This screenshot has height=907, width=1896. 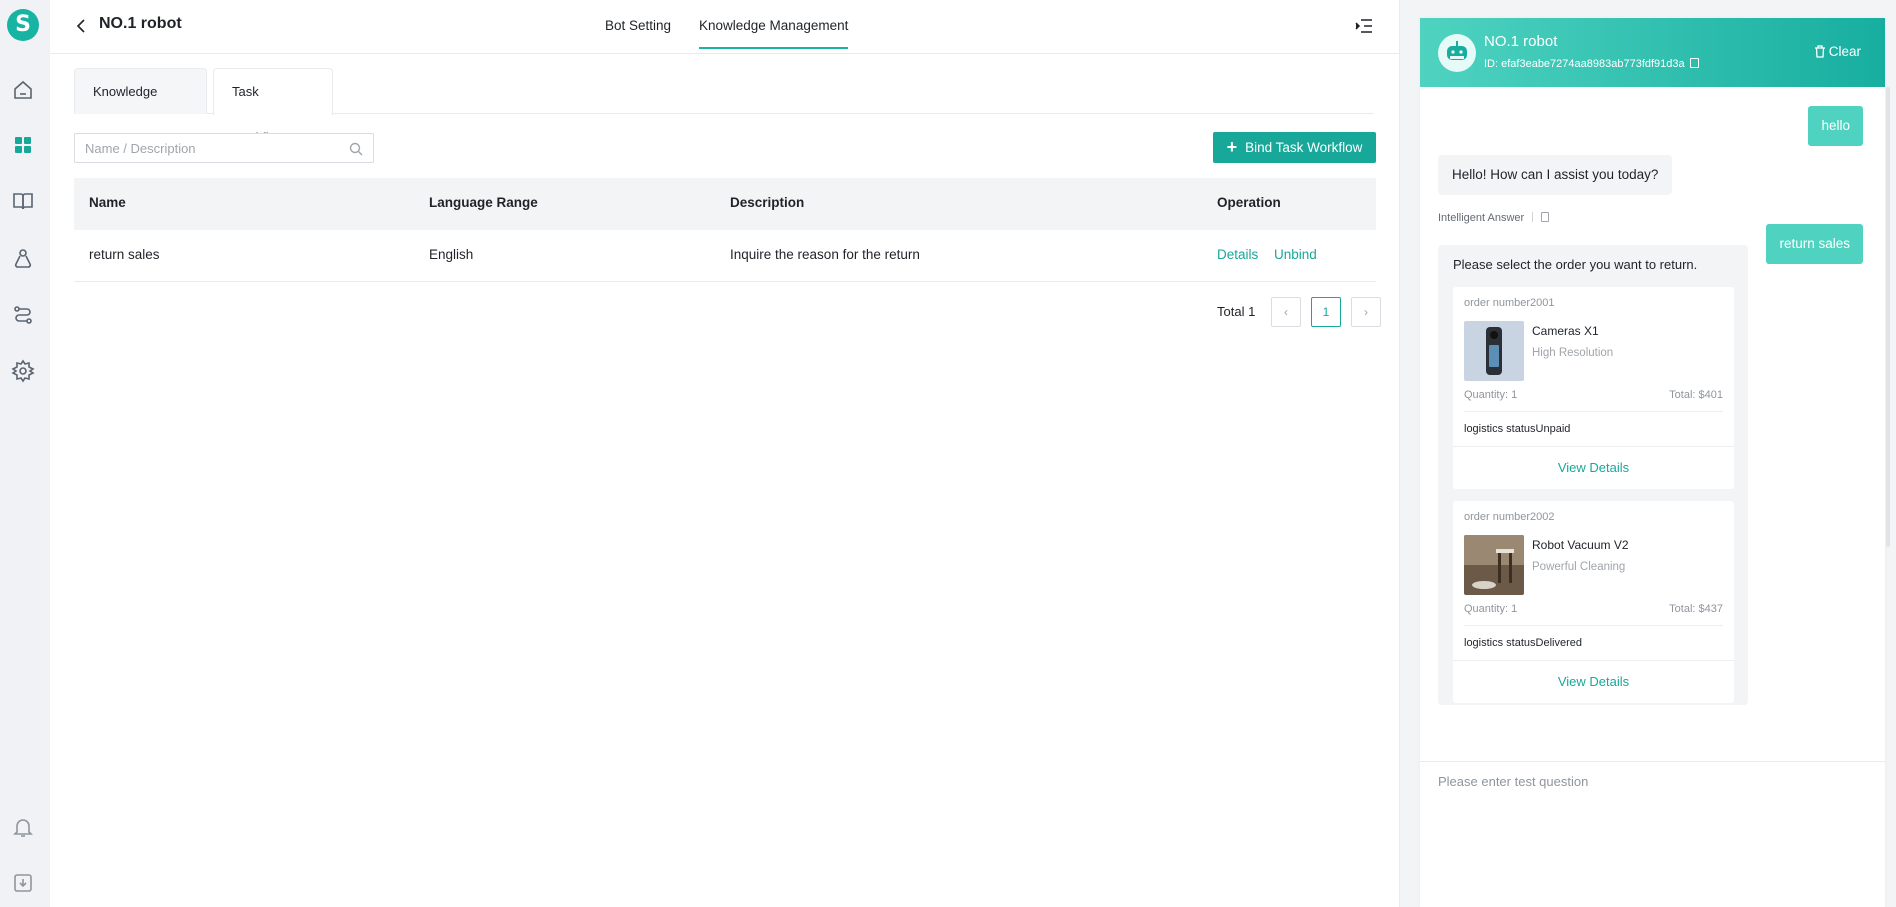 I want to click on prev-page-button: ‹, so click(x=1286, y=312).